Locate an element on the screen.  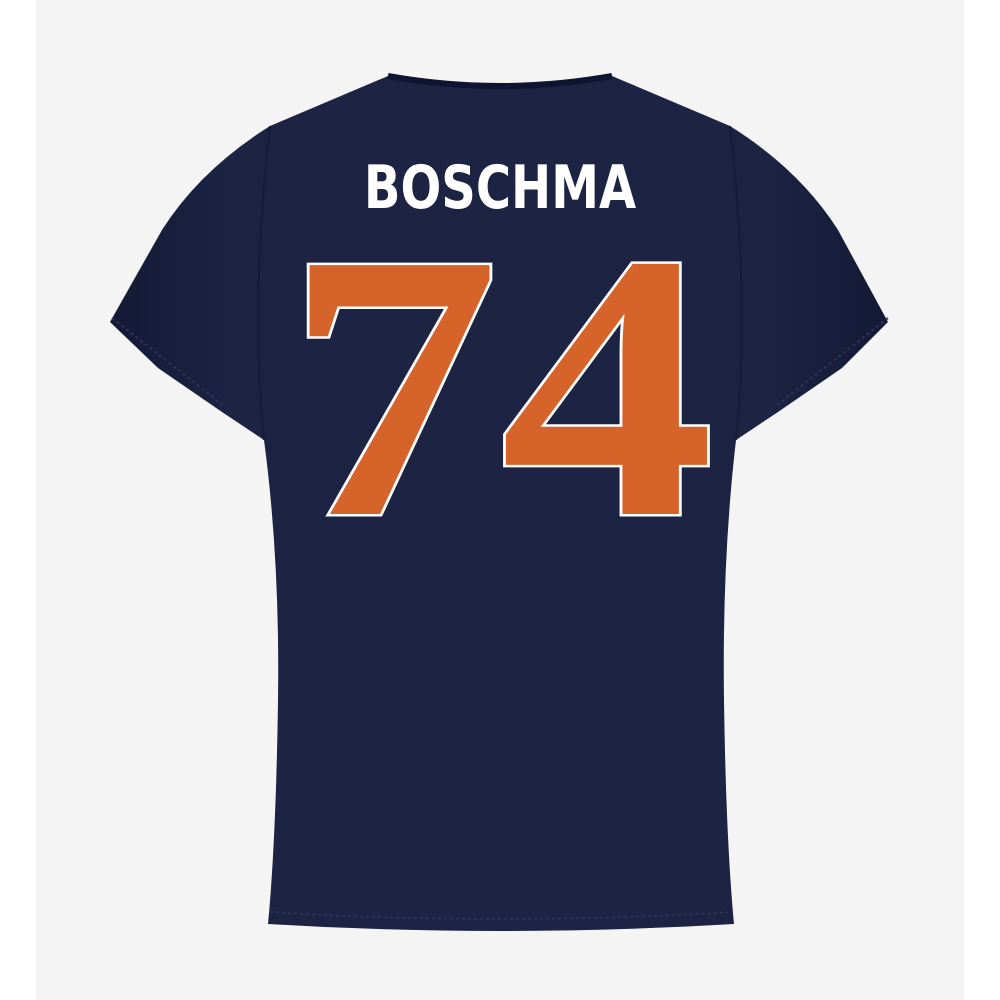
player-number-text: 74 is located at coordinates (500, 378).